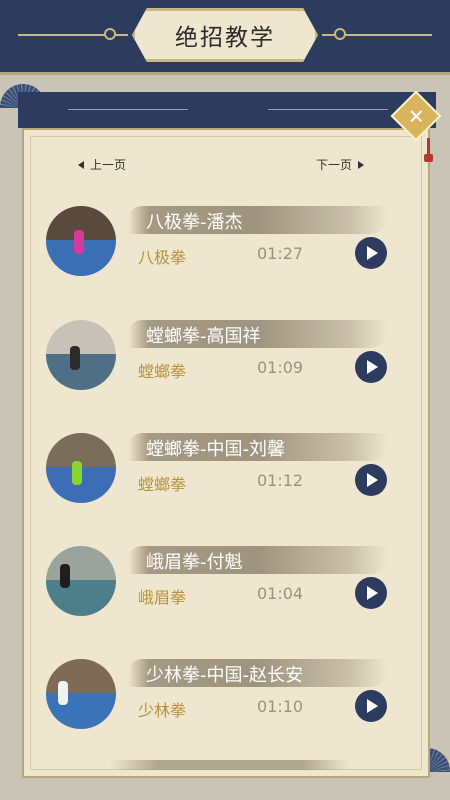 This screenshot has height=800, width=450. I want to click on video-category: 少林拳, so click(162, 710).